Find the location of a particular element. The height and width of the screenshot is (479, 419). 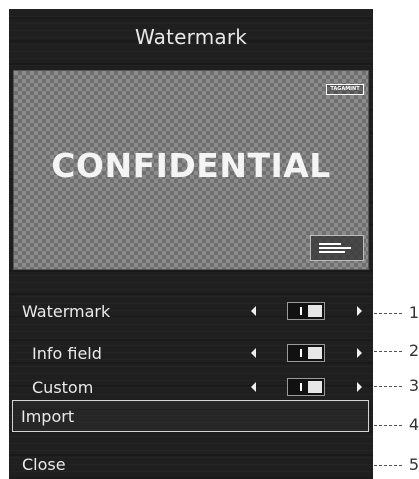

import-button: Import is located at coordinates (190, 416).